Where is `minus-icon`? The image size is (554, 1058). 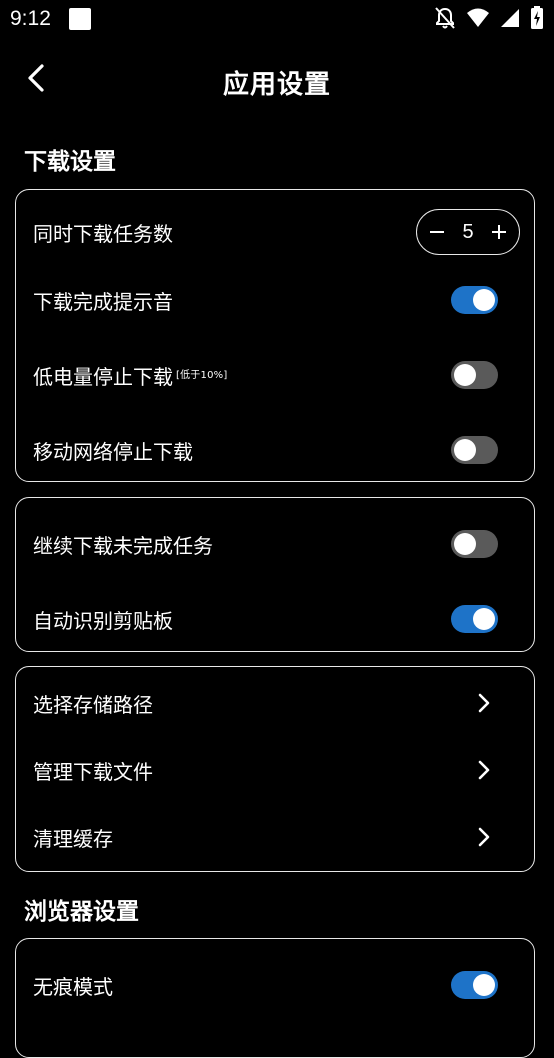
minus-icon is located at coordinates (437, 232).